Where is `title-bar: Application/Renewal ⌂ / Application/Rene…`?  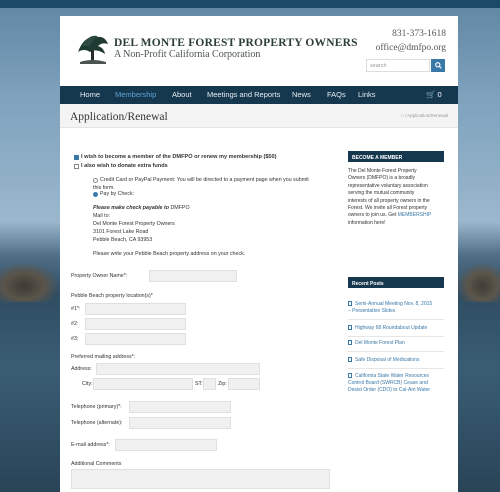 title-bar: Application/Renewal ⌂ / Application/Rene… is located at coordinates (259, 116).